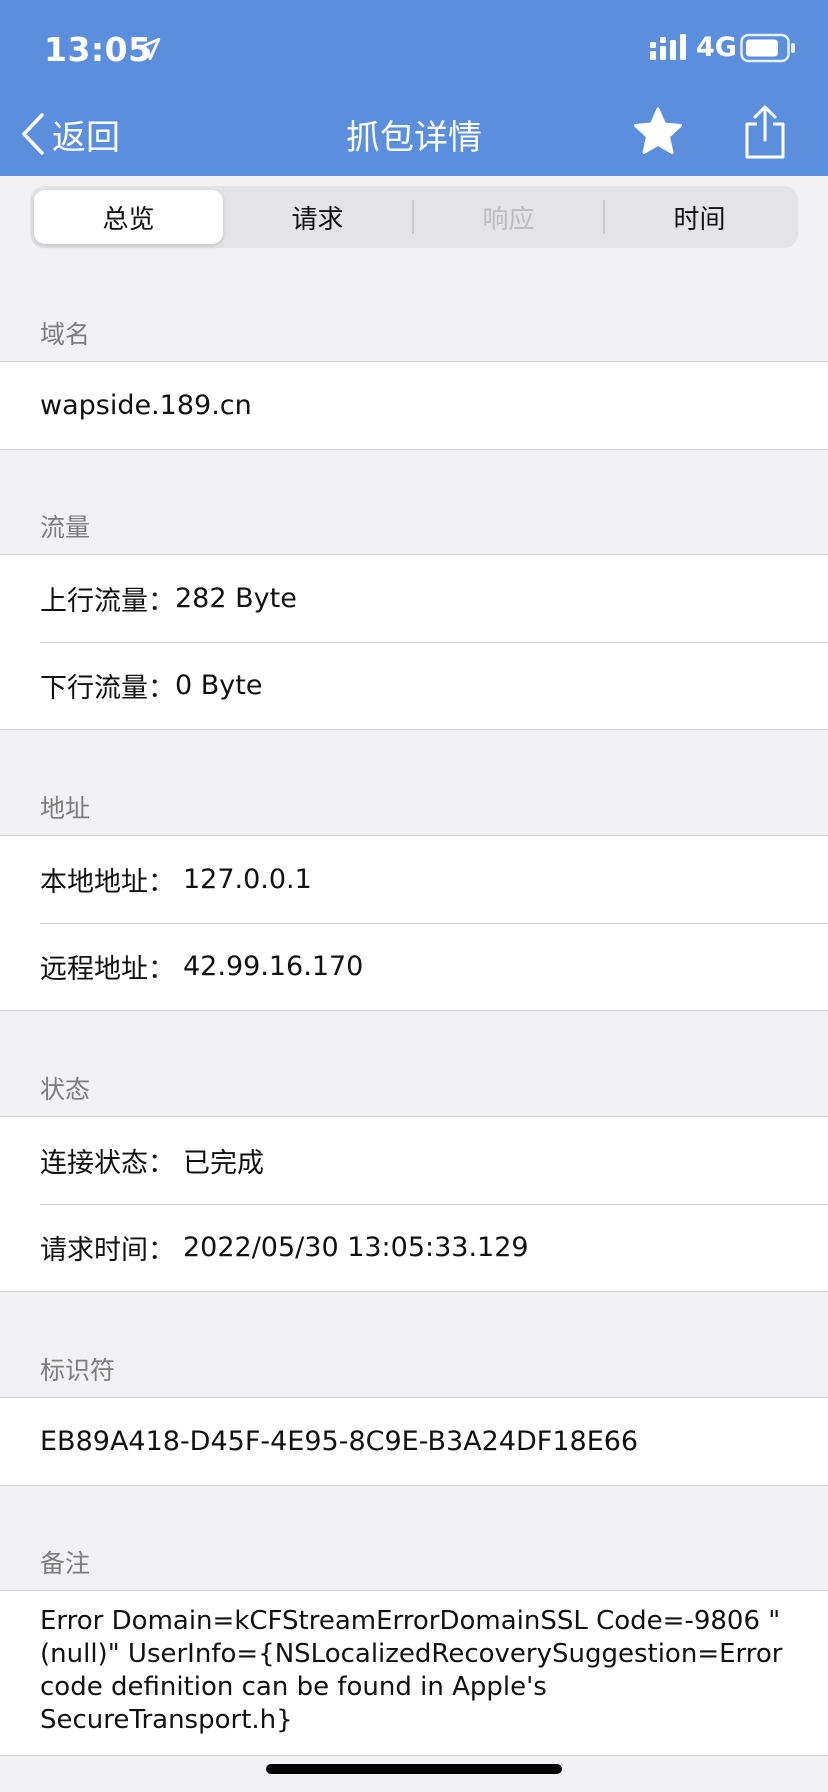 The height and width of the screenshot is (1792, 828). I want to click on home-indicator, so click(414, 1769).